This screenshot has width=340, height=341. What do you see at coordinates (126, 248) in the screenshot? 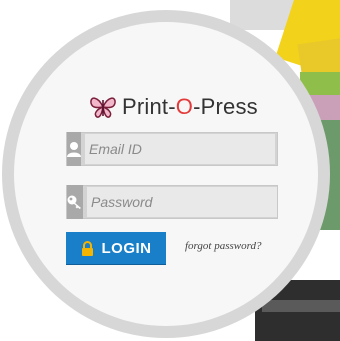
I see `login-label: LOGIN` at bounding box center [126, 248].